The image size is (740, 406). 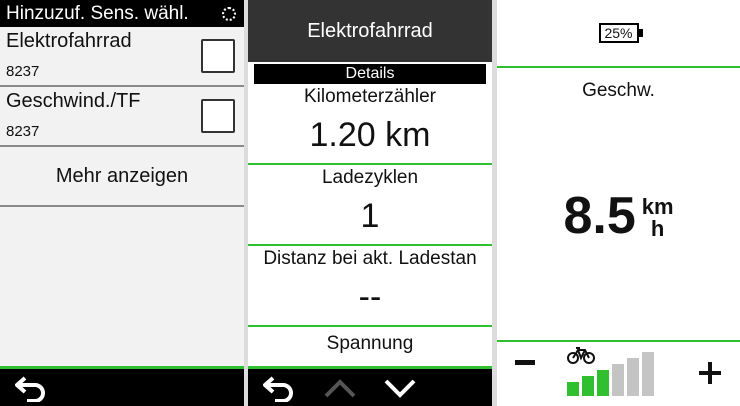 I want to click on sensor-select-header: Hinzuzuf. Sens. wähl., so click(x=122, y=13).